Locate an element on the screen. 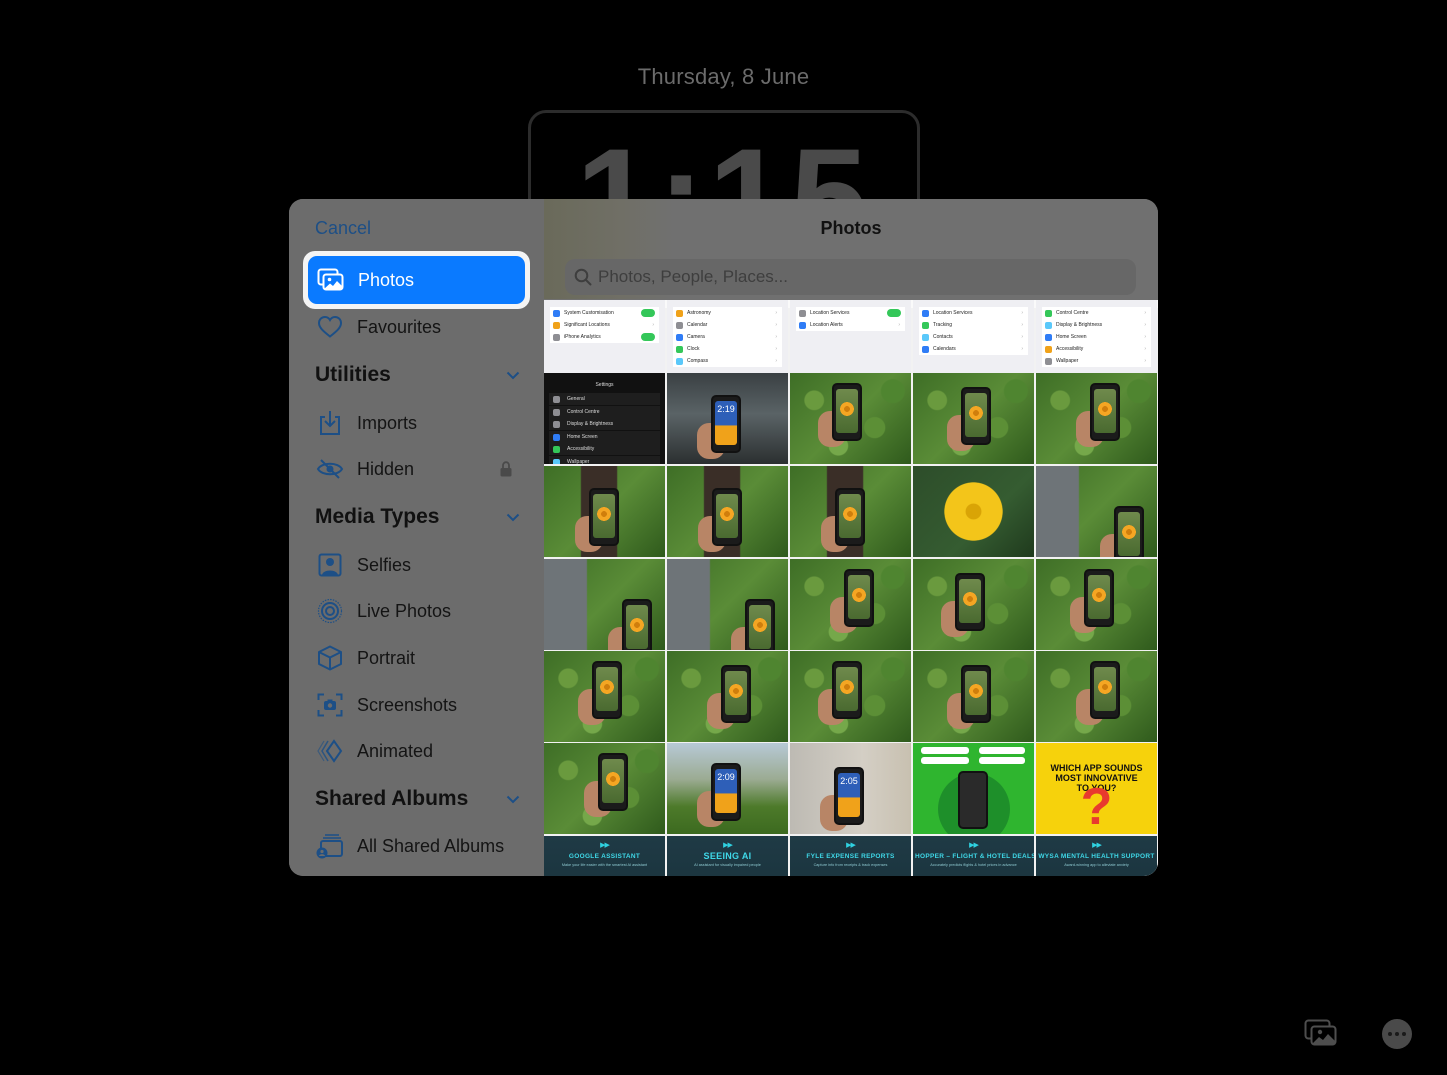 The height and width of the screenshot is (1075, 1447). sidebar-item-all-shared-albums: All Shared Albums is located at coordinates (415, 846).